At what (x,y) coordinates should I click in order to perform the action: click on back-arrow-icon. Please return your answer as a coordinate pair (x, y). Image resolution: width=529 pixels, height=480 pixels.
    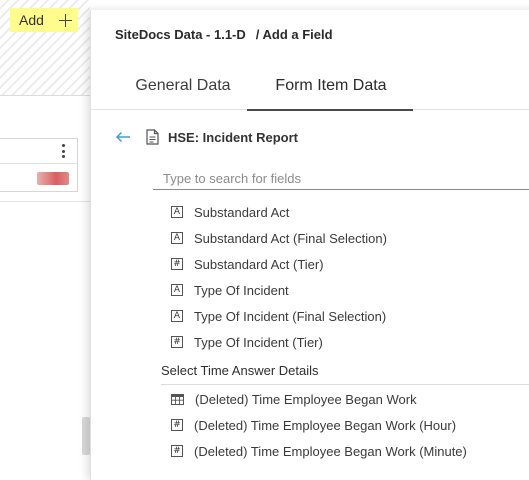
    Looking at the image, I should click on (123, 137).